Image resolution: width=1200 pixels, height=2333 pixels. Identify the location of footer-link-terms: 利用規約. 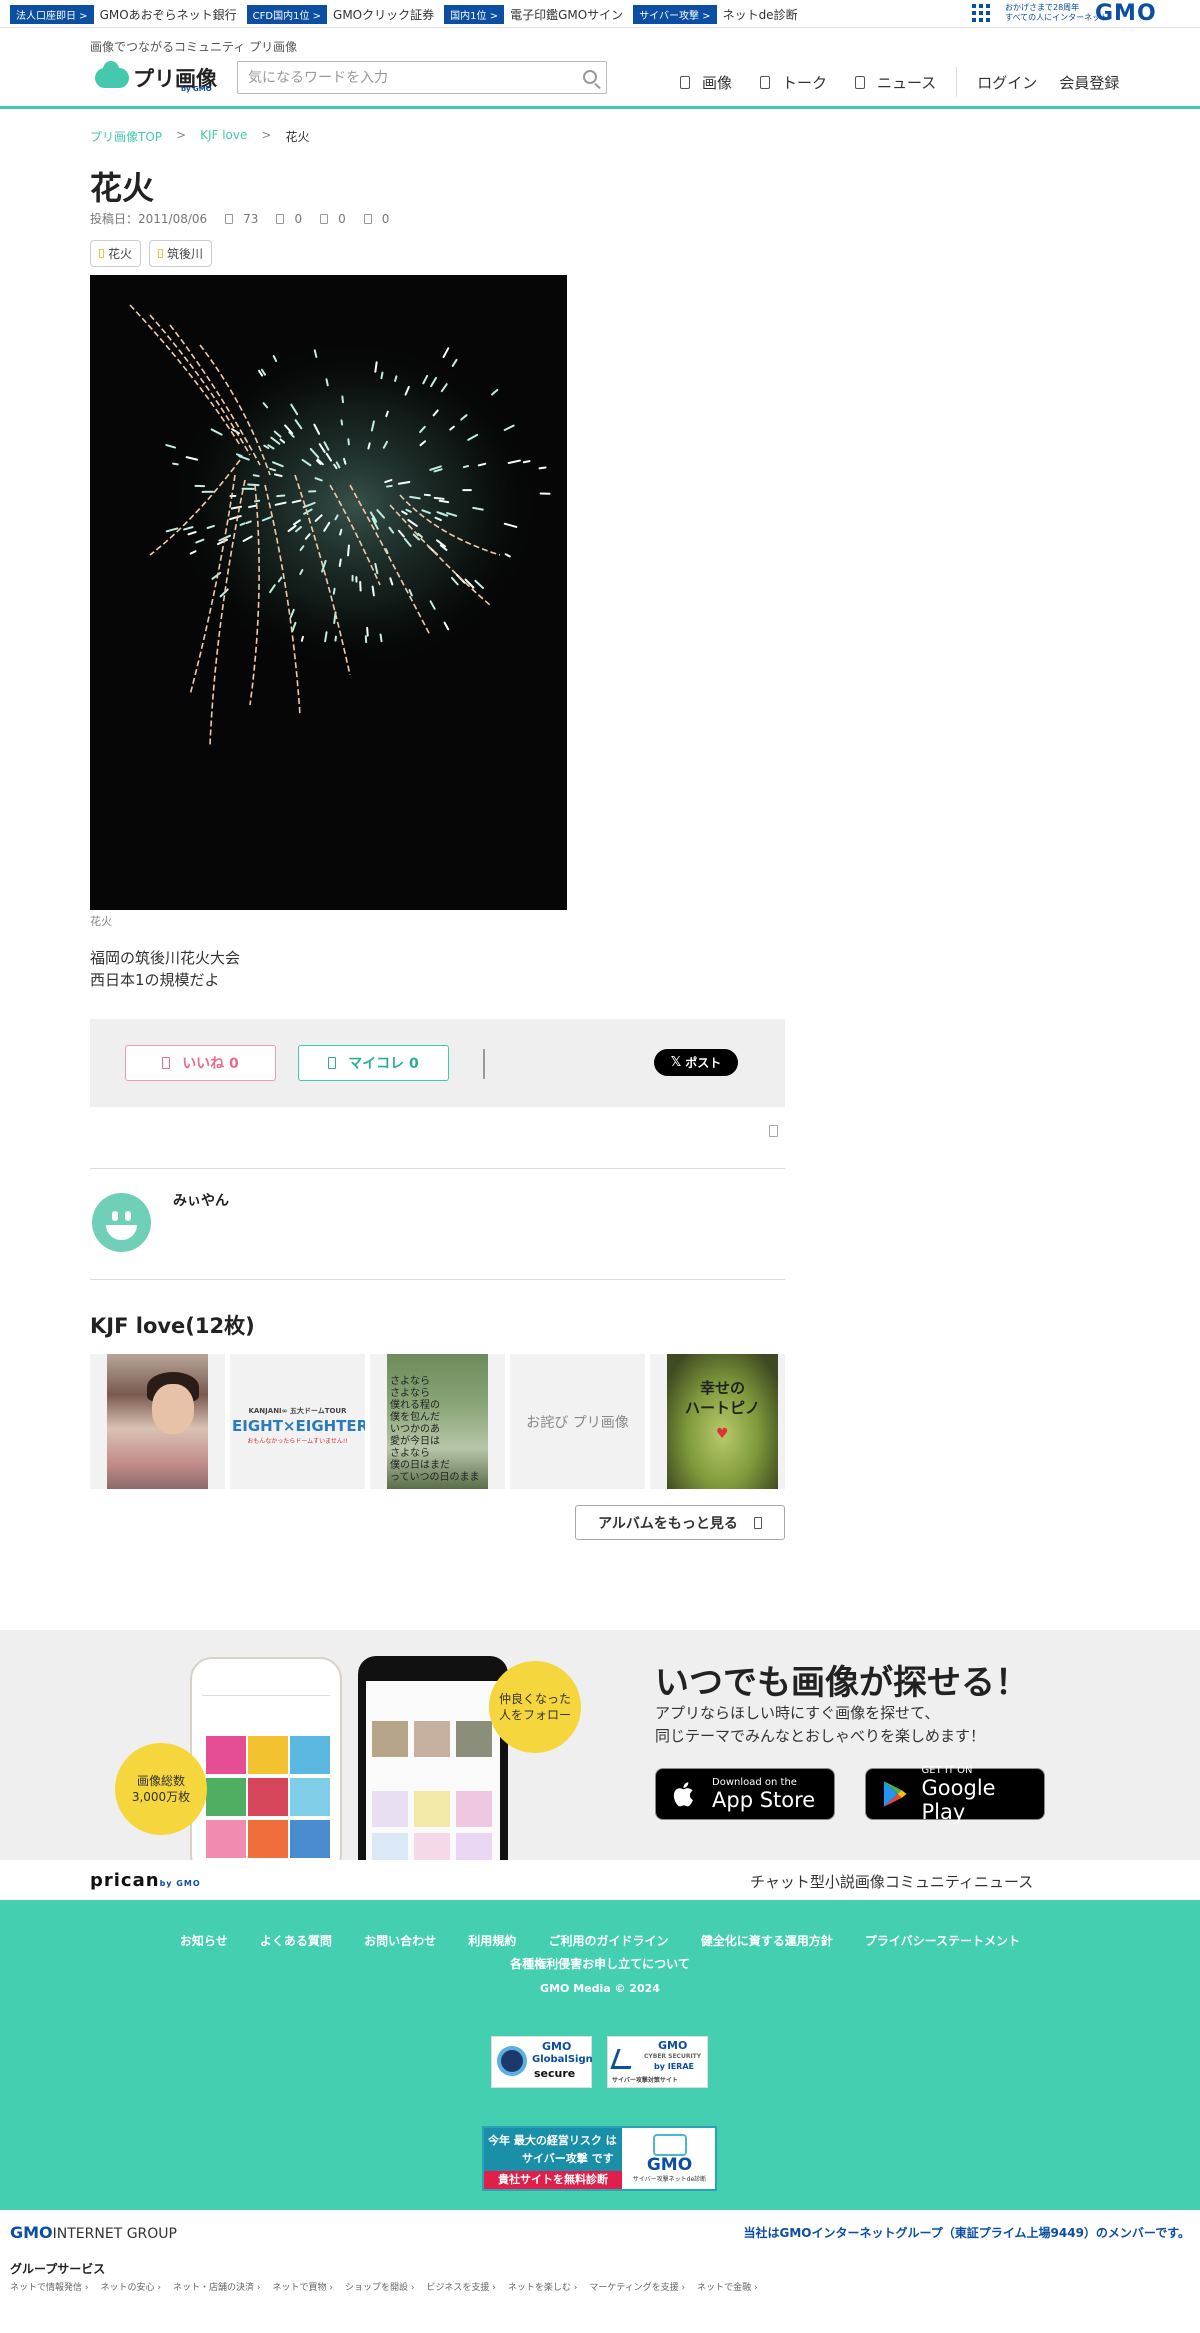
(492, 1941).